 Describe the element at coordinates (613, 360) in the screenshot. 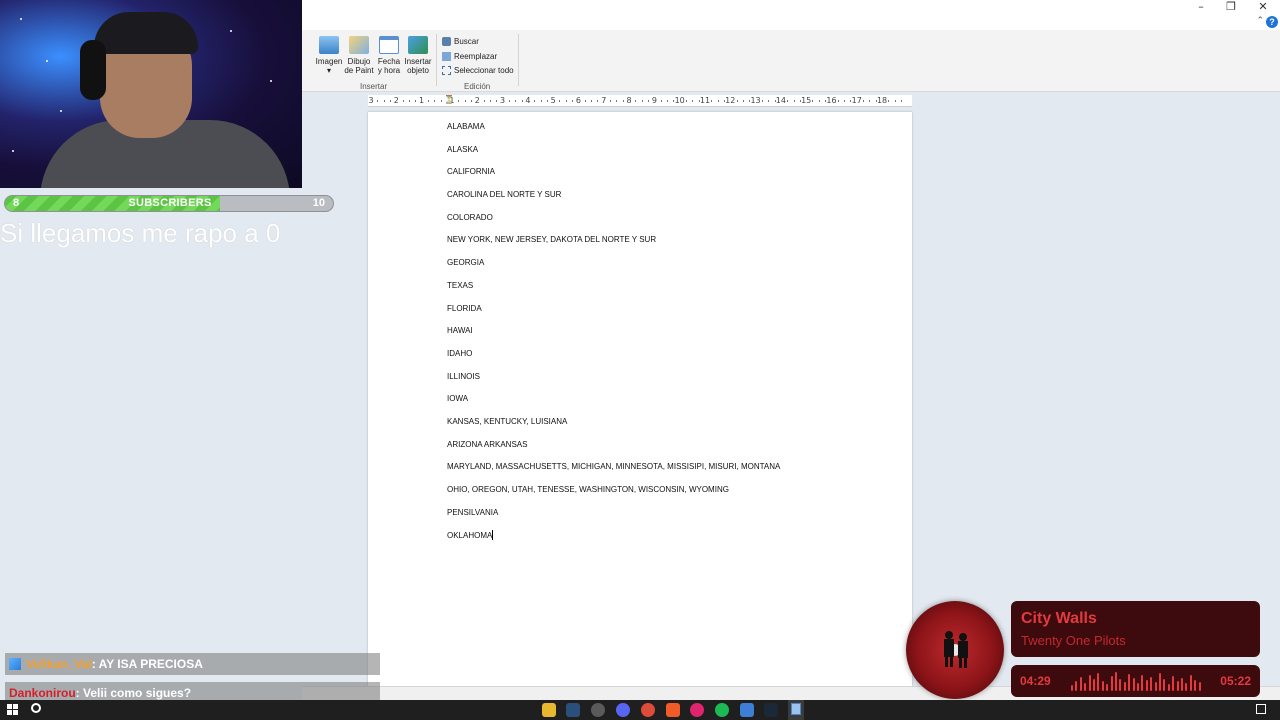

I see `document-line: IDAHO` at that location.